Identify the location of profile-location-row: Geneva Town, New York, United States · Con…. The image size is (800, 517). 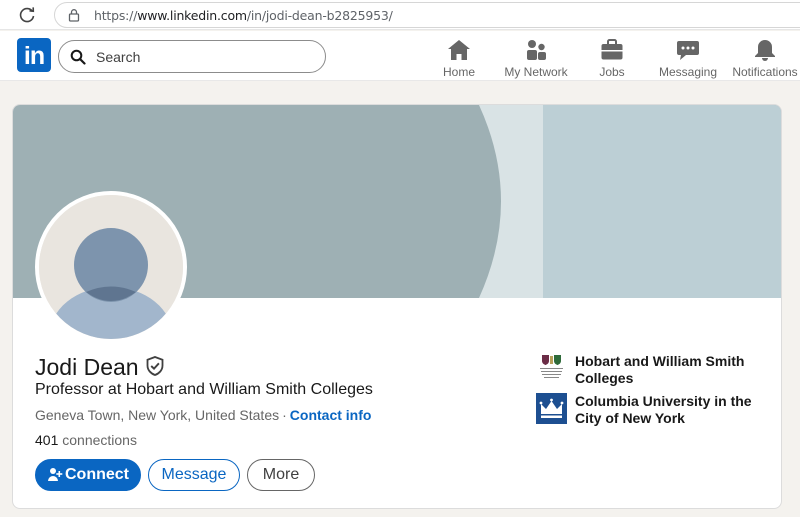
(203, 415).